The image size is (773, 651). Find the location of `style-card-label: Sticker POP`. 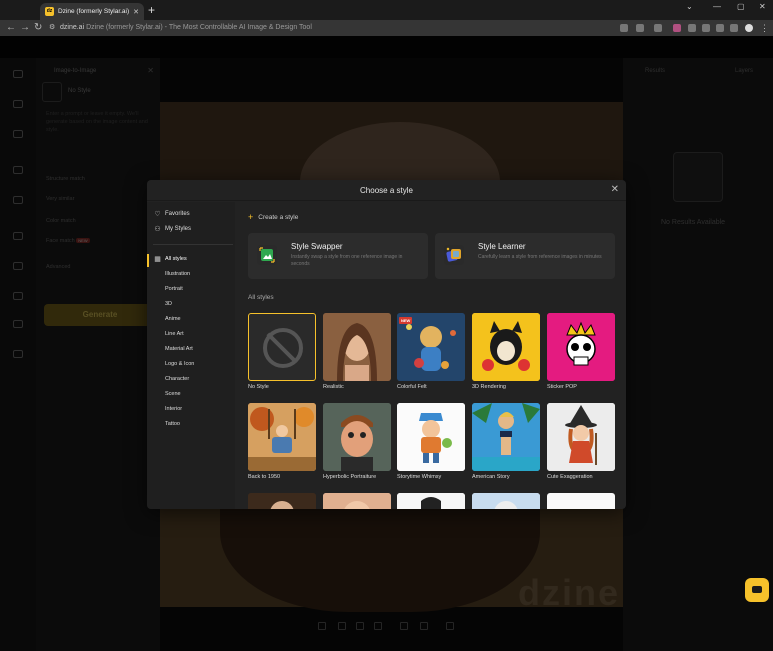

style-card-label: Sticker POP is located at coordinates (562, 387).